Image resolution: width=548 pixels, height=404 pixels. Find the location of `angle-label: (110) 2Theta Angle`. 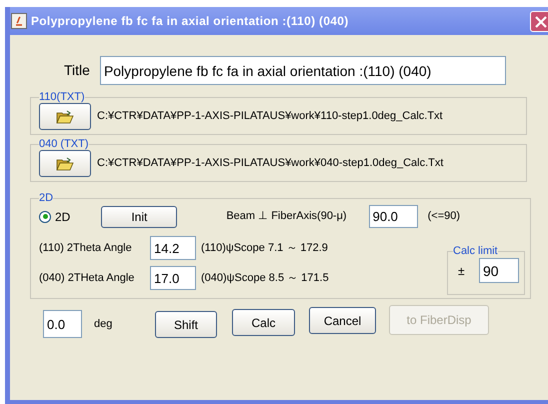

angle-label: (110) 2Theta Angle is located at coordinates (86, 248).